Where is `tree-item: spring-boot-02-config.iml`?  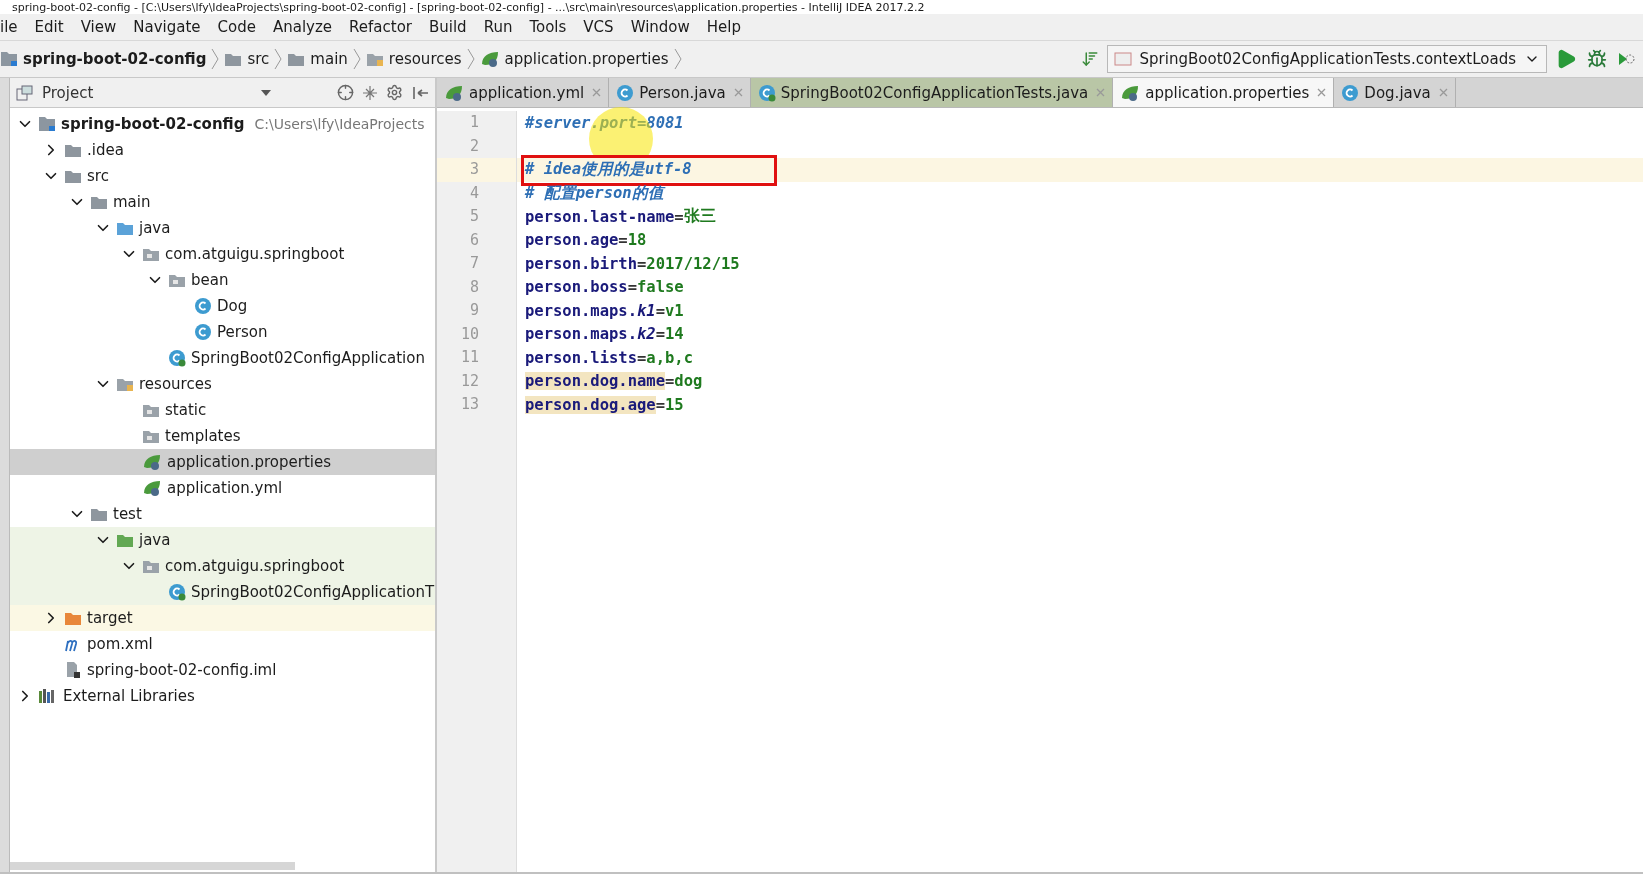 tree-item: spring-boot-02-config.iml is located at coordinates (182, 670).